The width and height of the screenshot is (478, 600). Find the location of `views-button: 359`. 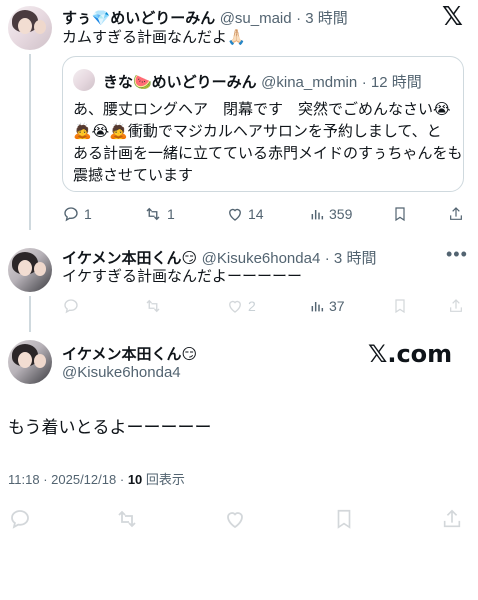

views-button: 359 is located at coordinates (330, 214).